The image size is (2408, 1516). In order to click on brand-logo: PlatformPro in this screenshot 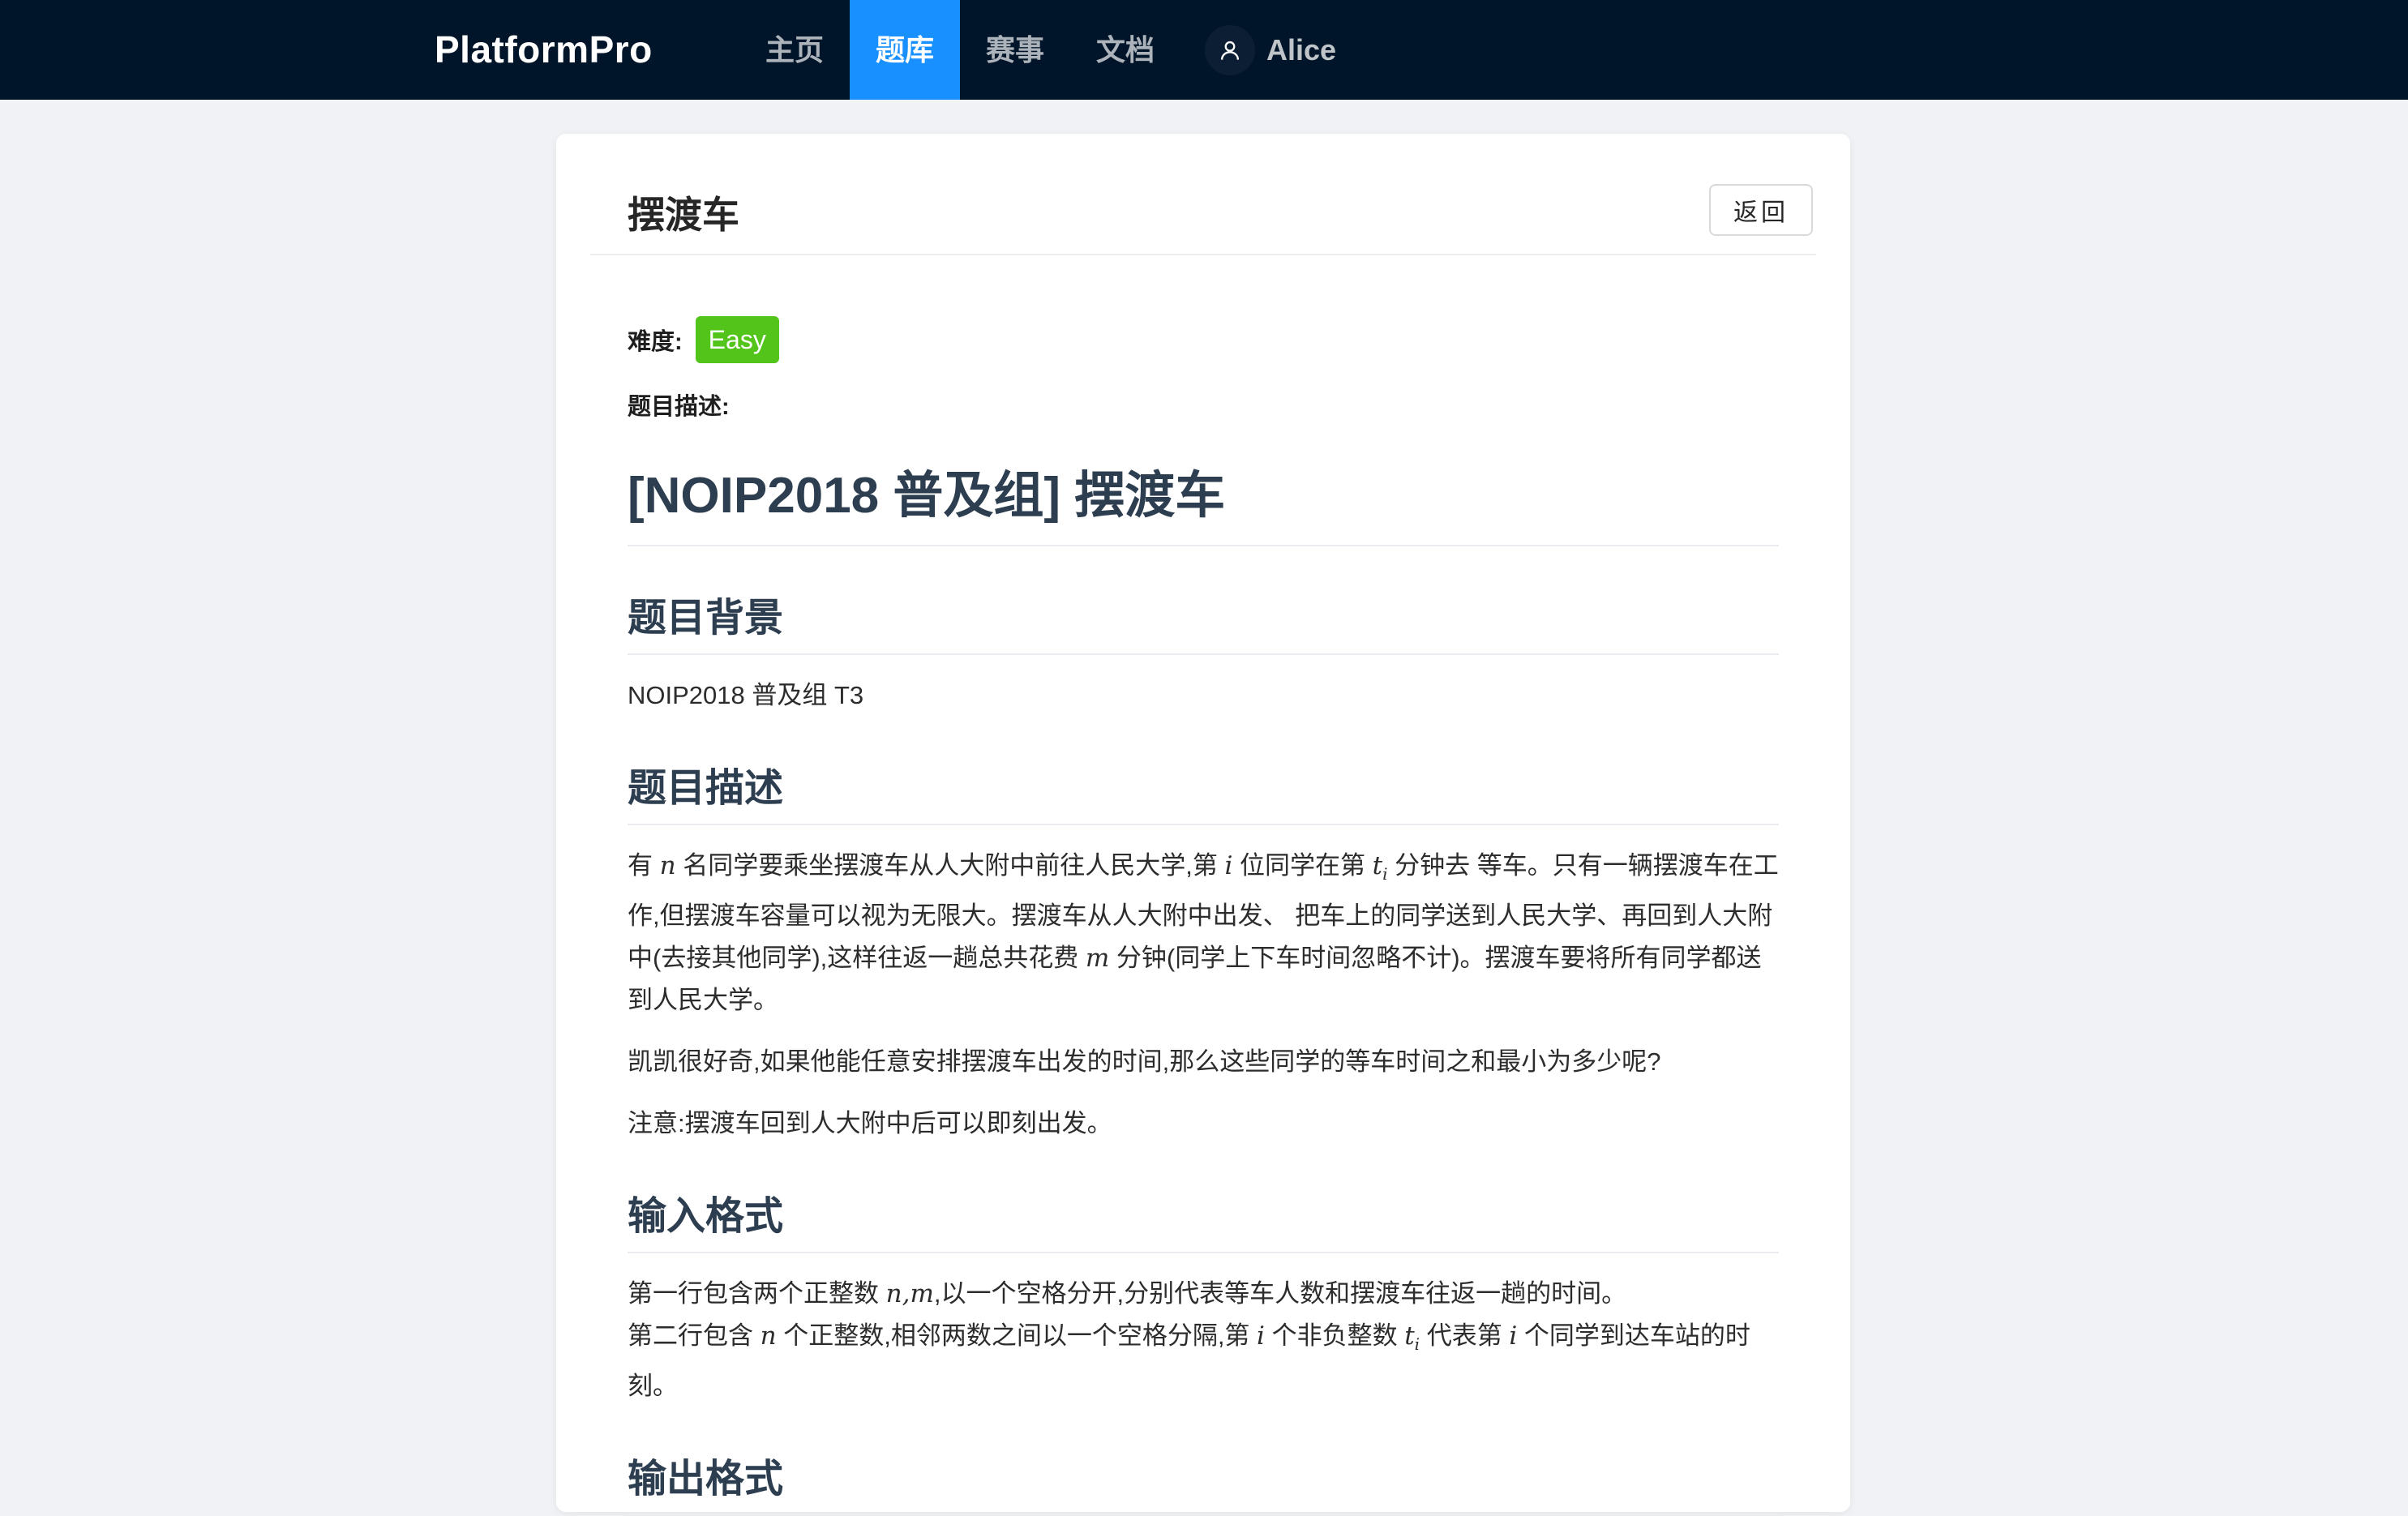, I will do `click(544, 50)`.